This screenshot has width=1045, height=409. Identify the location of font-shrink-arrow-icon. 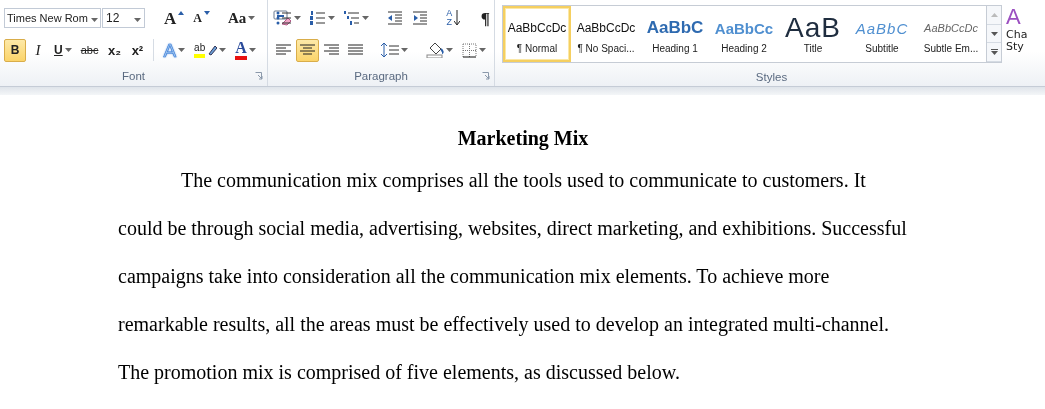
(206, 12).